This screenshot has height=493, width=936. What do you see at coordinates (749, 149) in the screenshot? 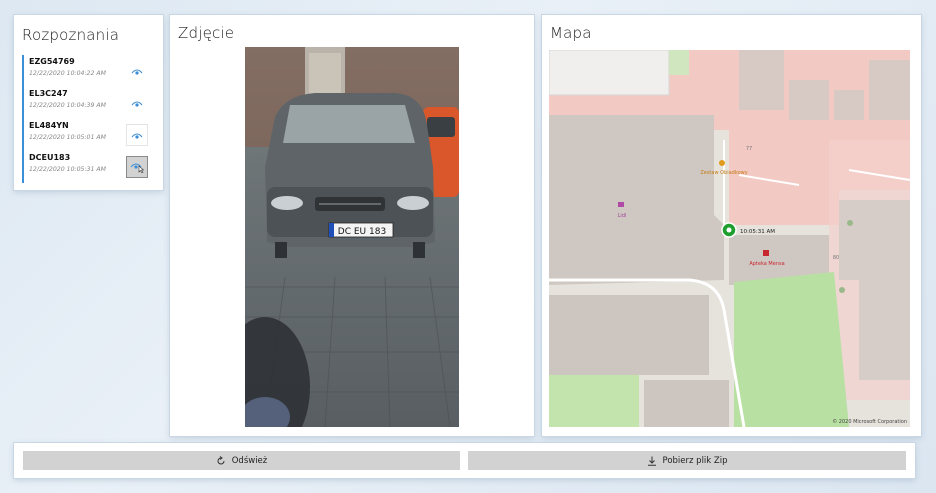
I see `poi-label: 77` at bounding box center [749, 149].